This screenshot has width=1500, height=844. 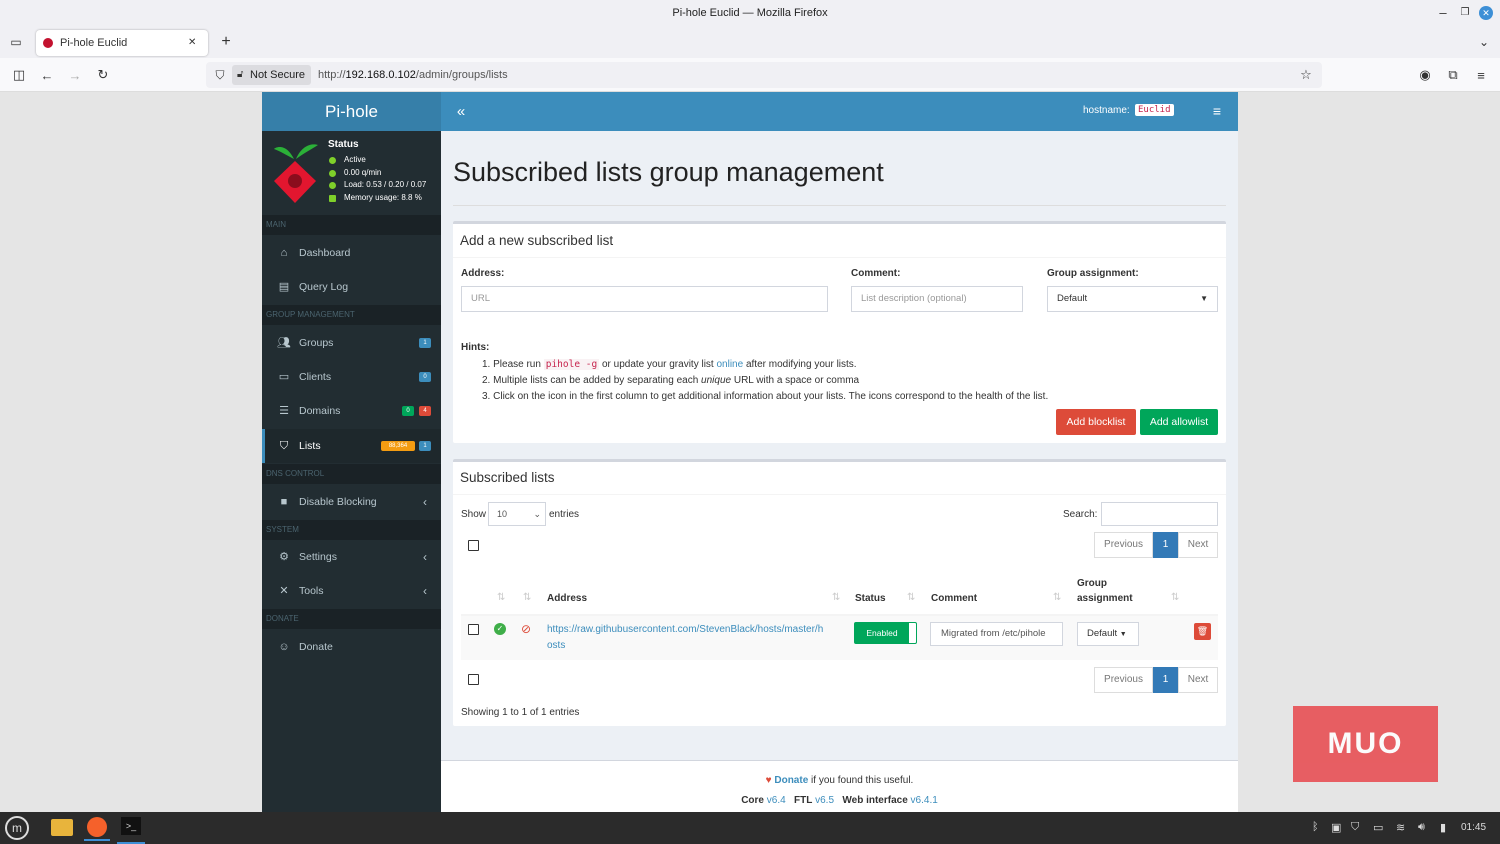 What do you see at coordinates (824, 800) in the screenshot?
I see `ftl-version: v6.5` at bounding box center [824, 800].